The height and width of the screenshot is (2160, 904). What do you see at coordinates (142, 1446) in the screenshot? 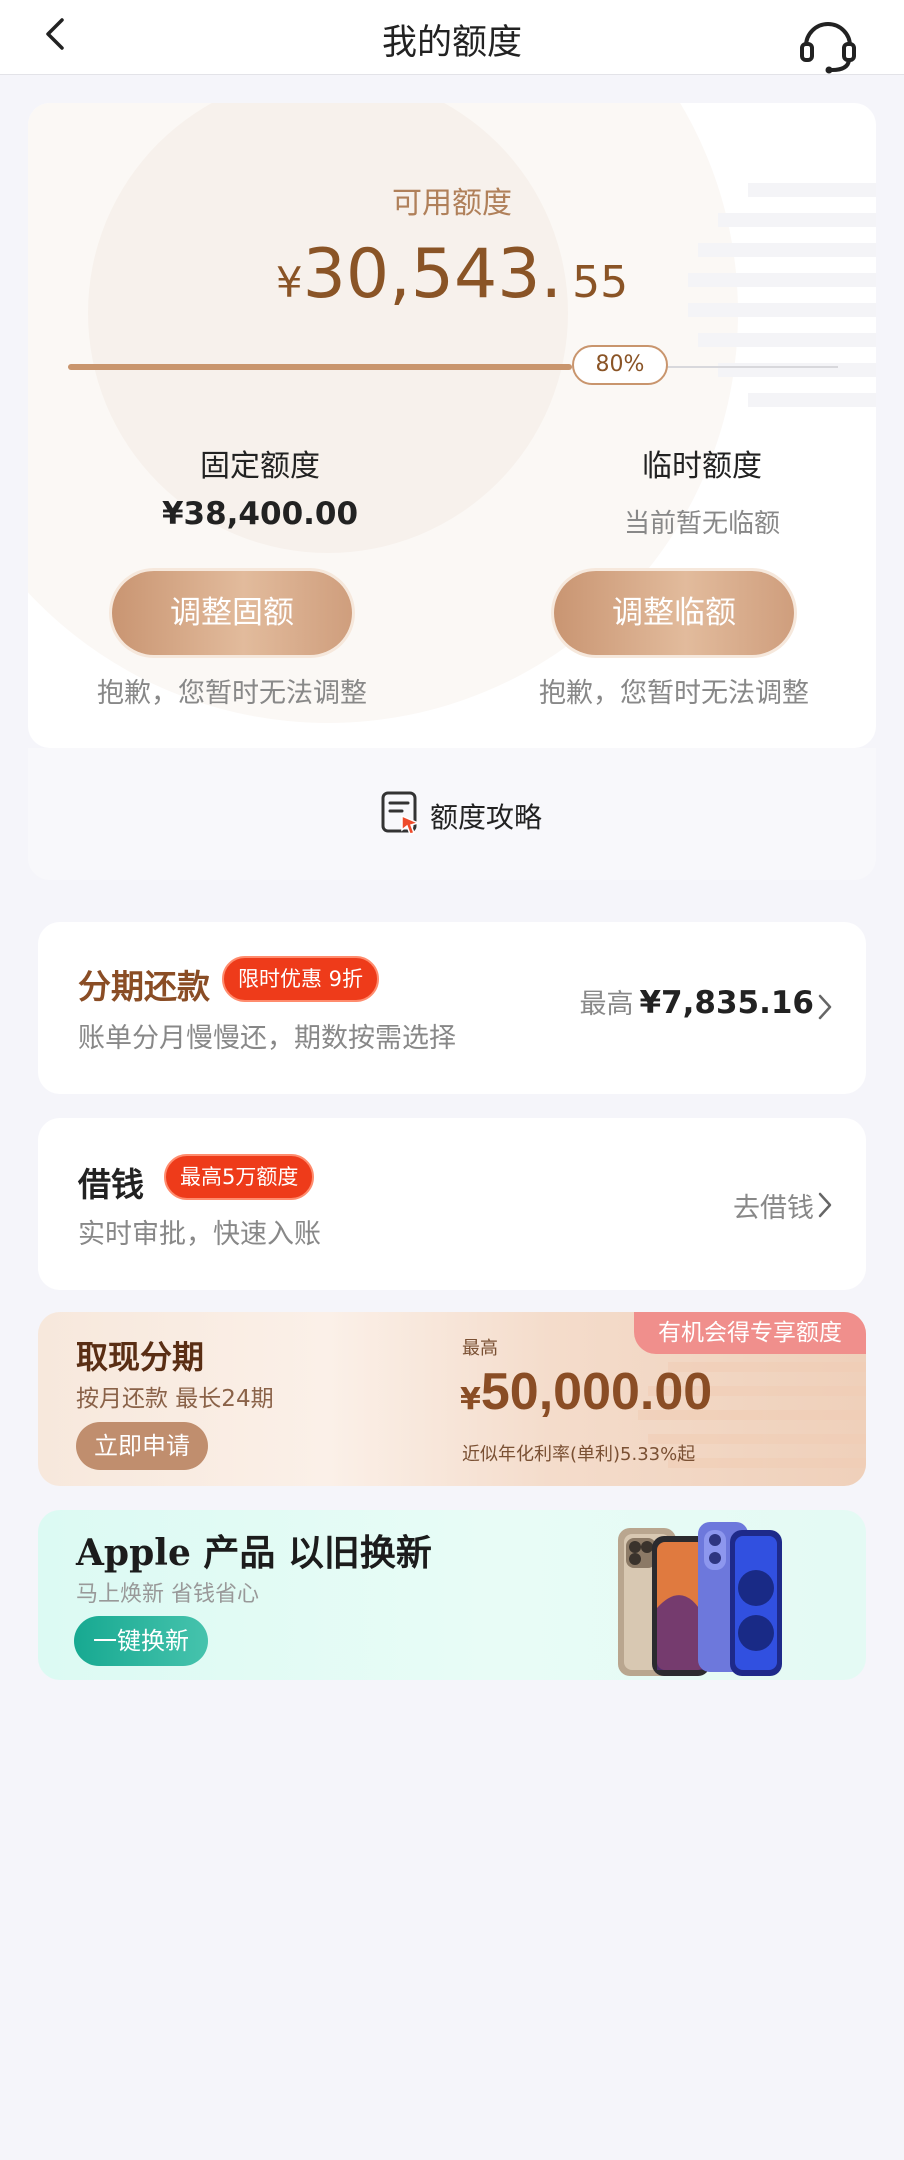
I see `apply-now-button: 立即申请` at bounding box center [142, 1446].